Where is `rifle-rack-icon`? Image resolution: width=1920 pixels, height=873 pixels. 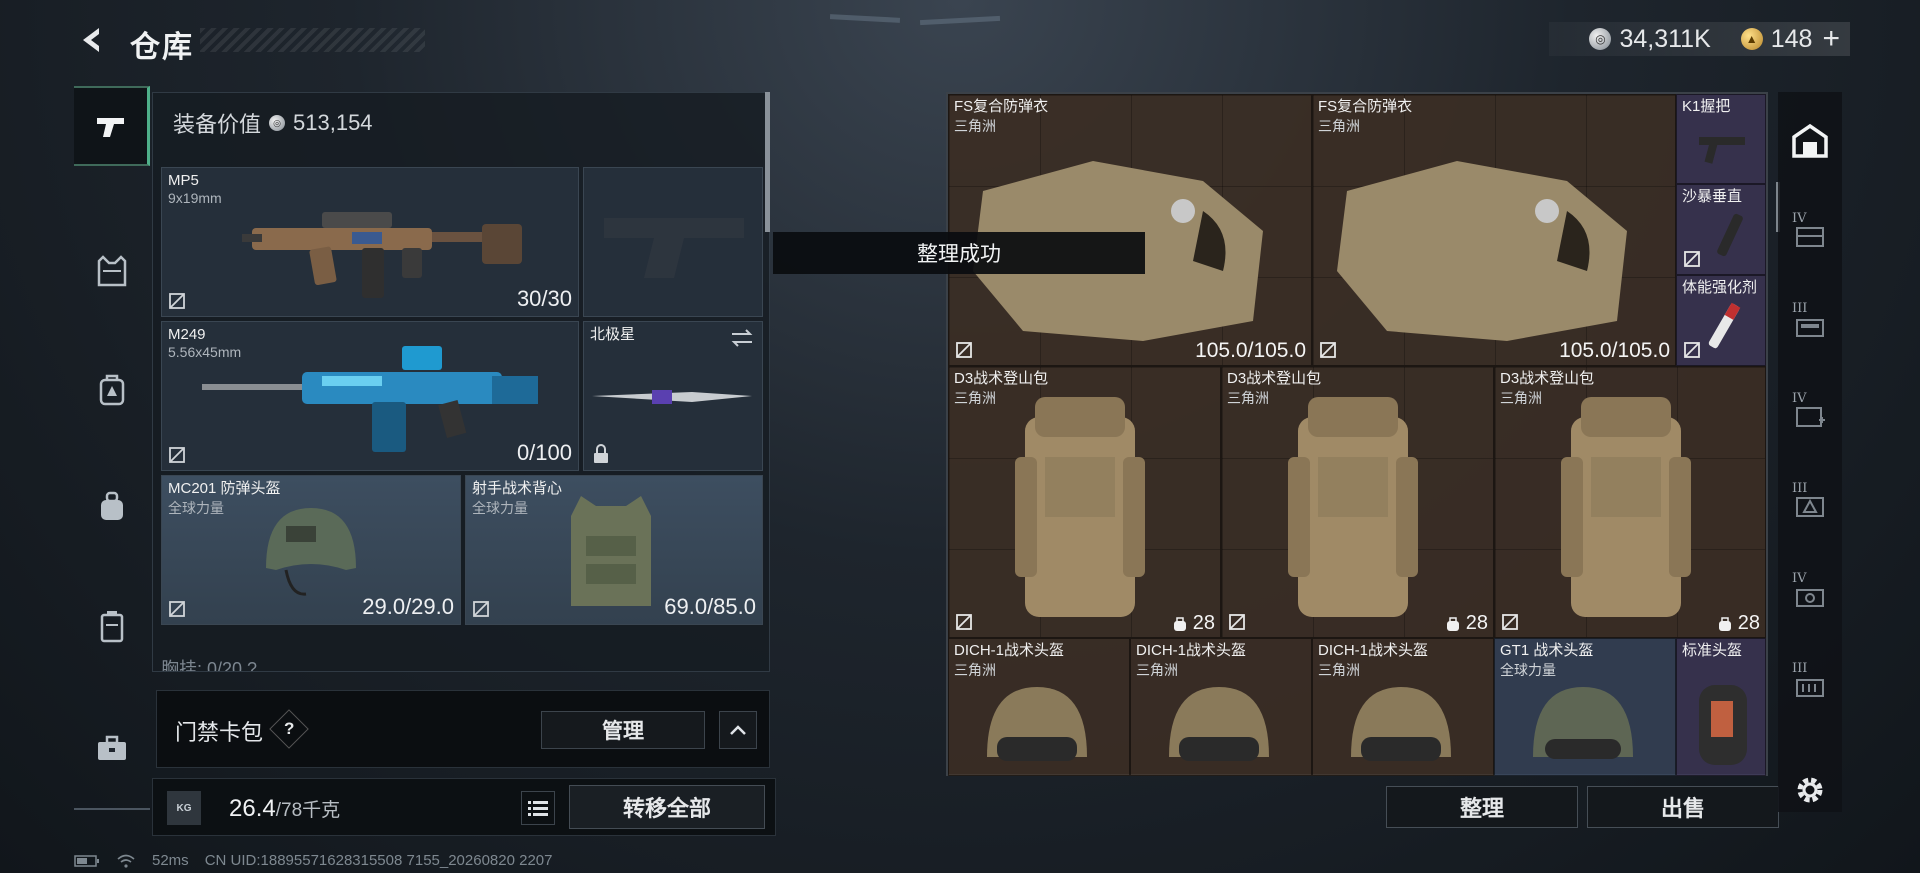
rifle-rack-icon is located at coordinates (1810, 328).